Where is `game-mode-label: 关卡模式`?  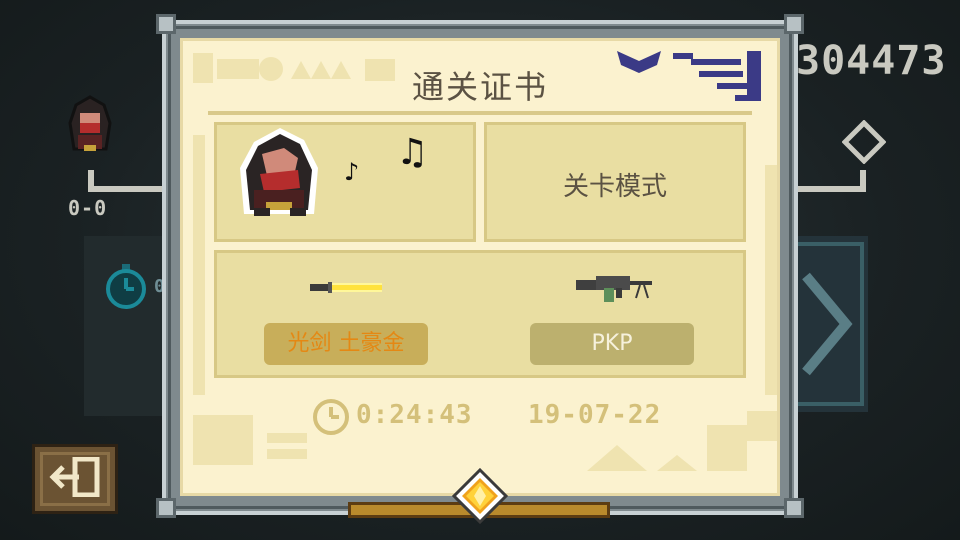
game-mode-label: 关卡模式 is located at coordinates (614, 187).